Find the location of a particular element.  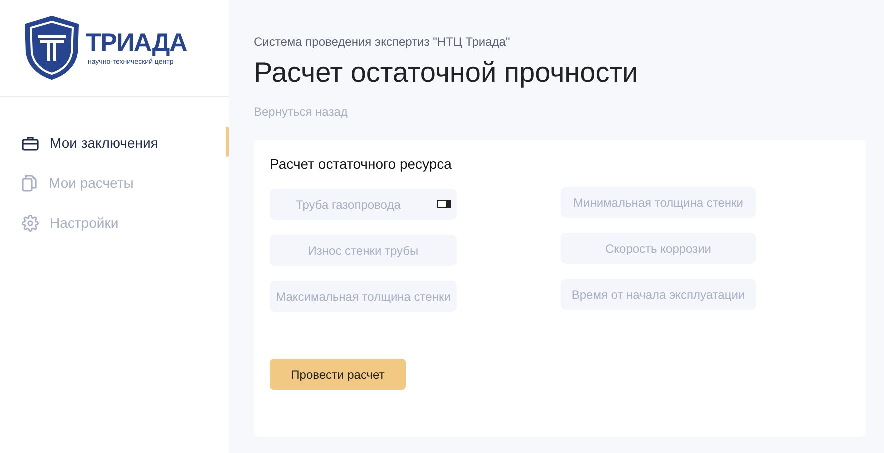

back-link: Вернуться назад is located at coordinates (301, 112).